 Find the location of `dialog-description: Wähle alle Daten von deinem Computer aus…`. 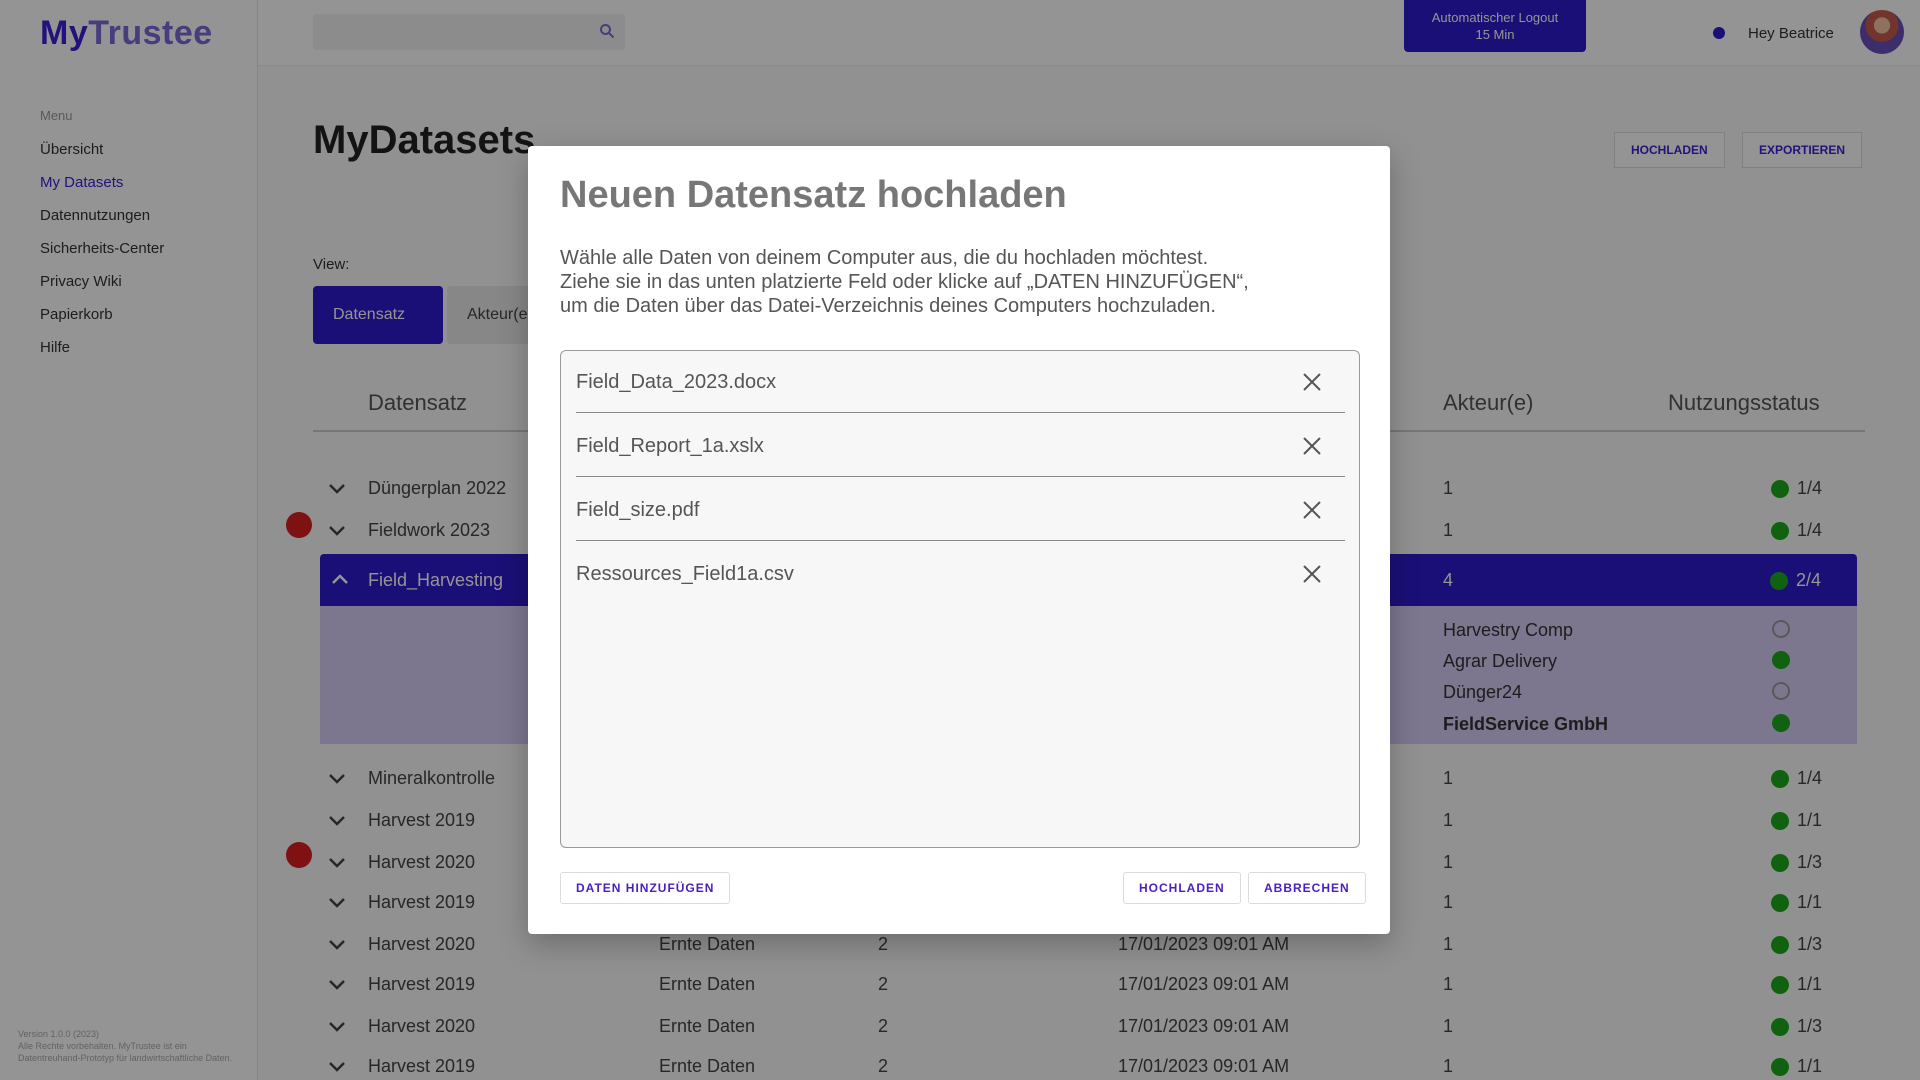

dialog-description: Wähle alle Daten von deinem Computer aus… is located at coordinates (904, 282).